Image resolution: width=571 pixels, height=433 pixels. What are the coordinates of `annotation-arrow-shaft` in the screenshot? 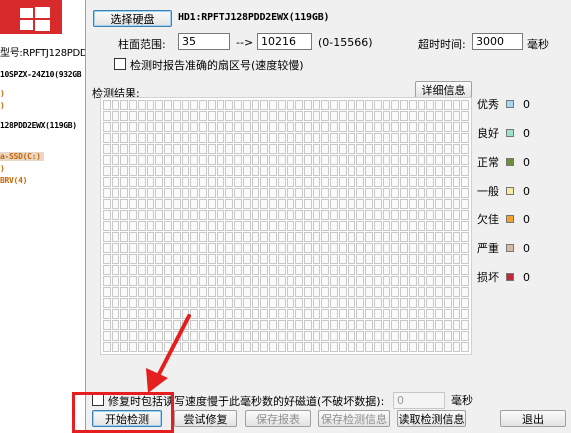 It's located at (173, 347).